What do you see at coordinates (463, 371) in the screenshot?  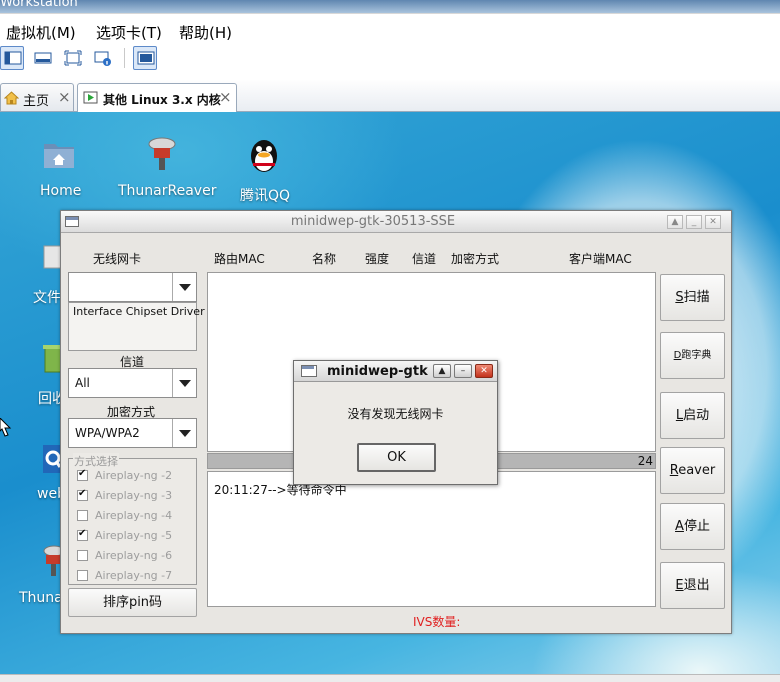 I see `dialog-minimize-button: –` at bounding box center [463, 371].